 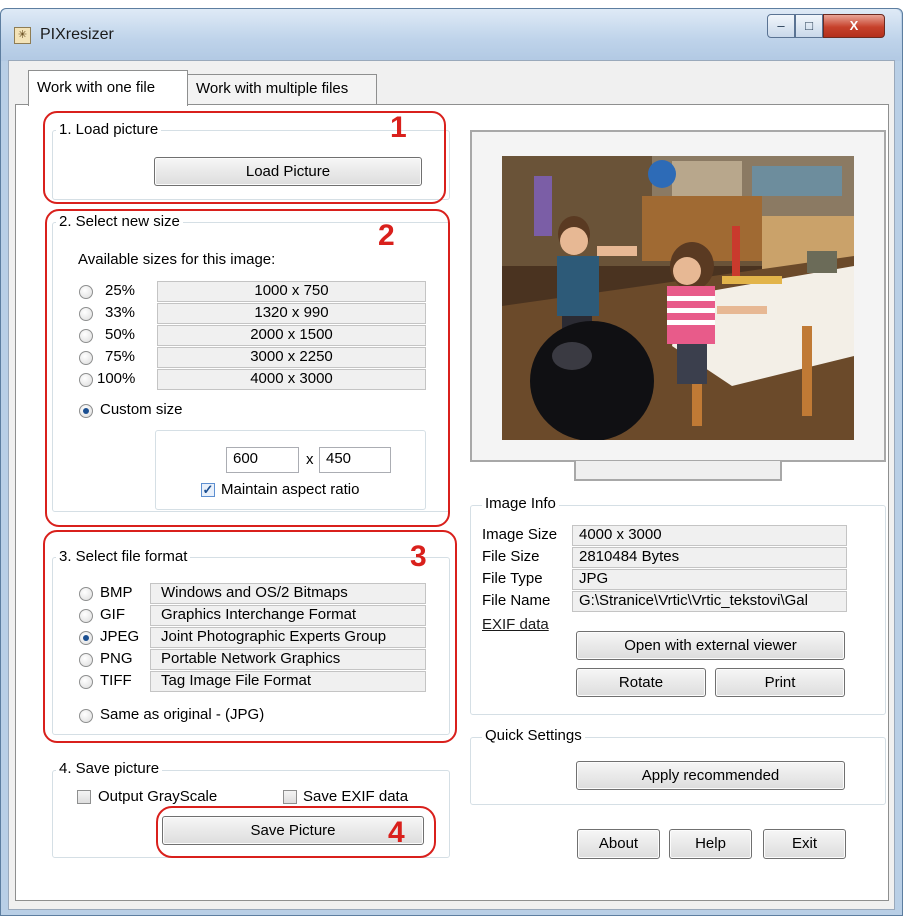 What do you see at coordinates (120, 290) in the screenshot?
I see `size-pct-25: 25%` at bounding box center [120, 290].